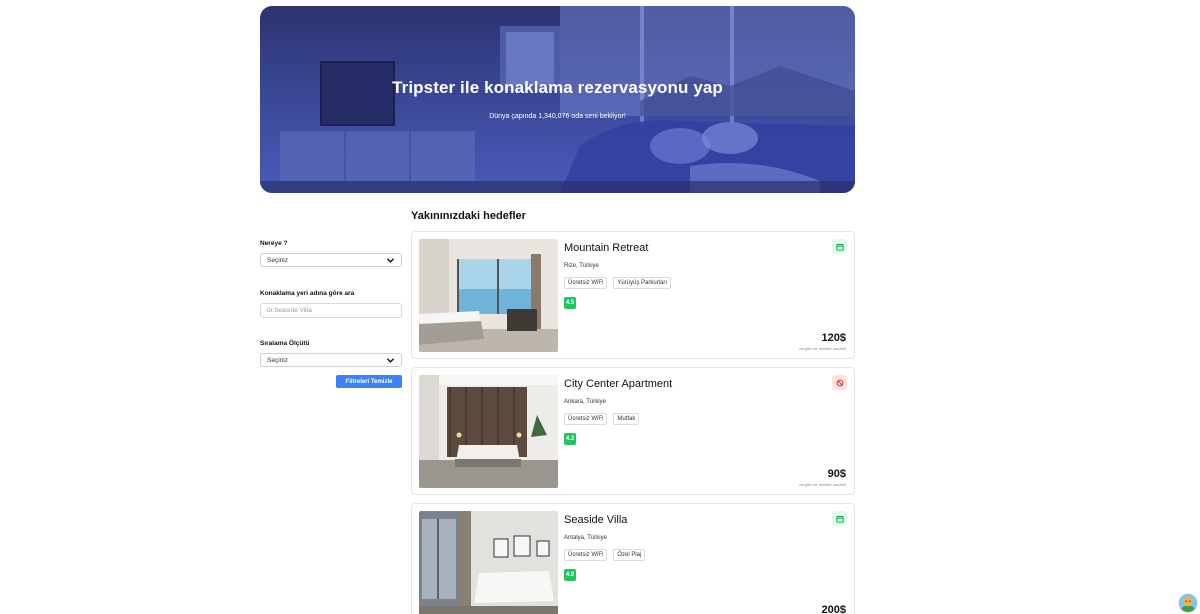 The width and height of the screenshot is (1200, 614). What do you see at coordinates (274, 243) in the screenshot?
I see `destination-label: Nereye ?` at bounding box center [274, 243].